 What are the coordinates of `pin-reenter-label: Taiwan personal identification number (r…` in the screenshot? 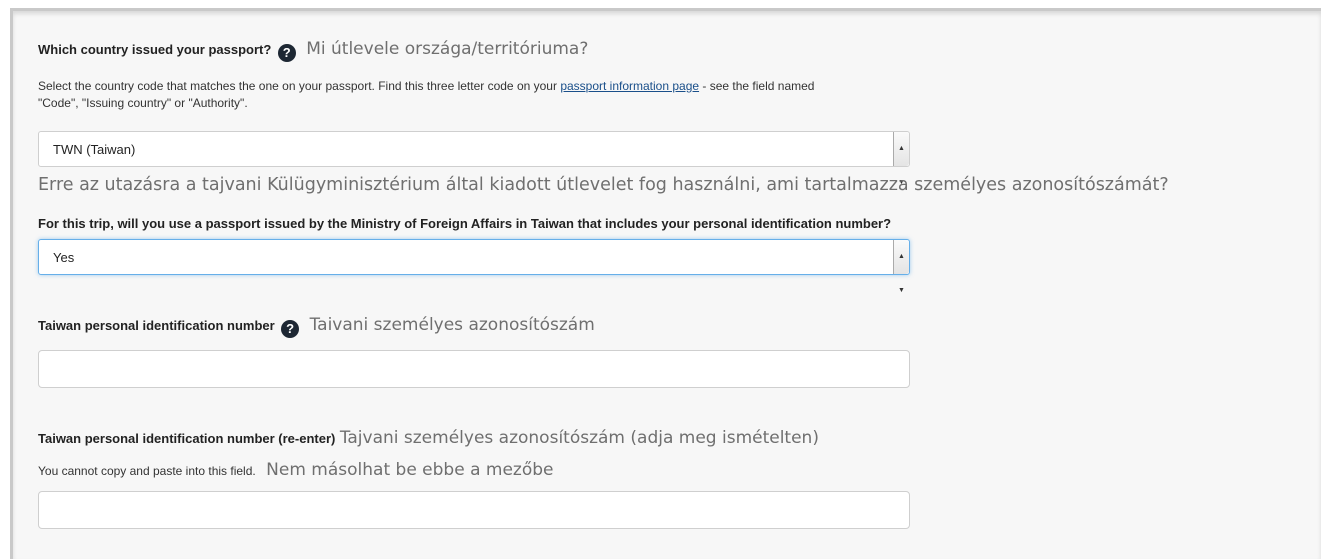 It's located at (187, 438).